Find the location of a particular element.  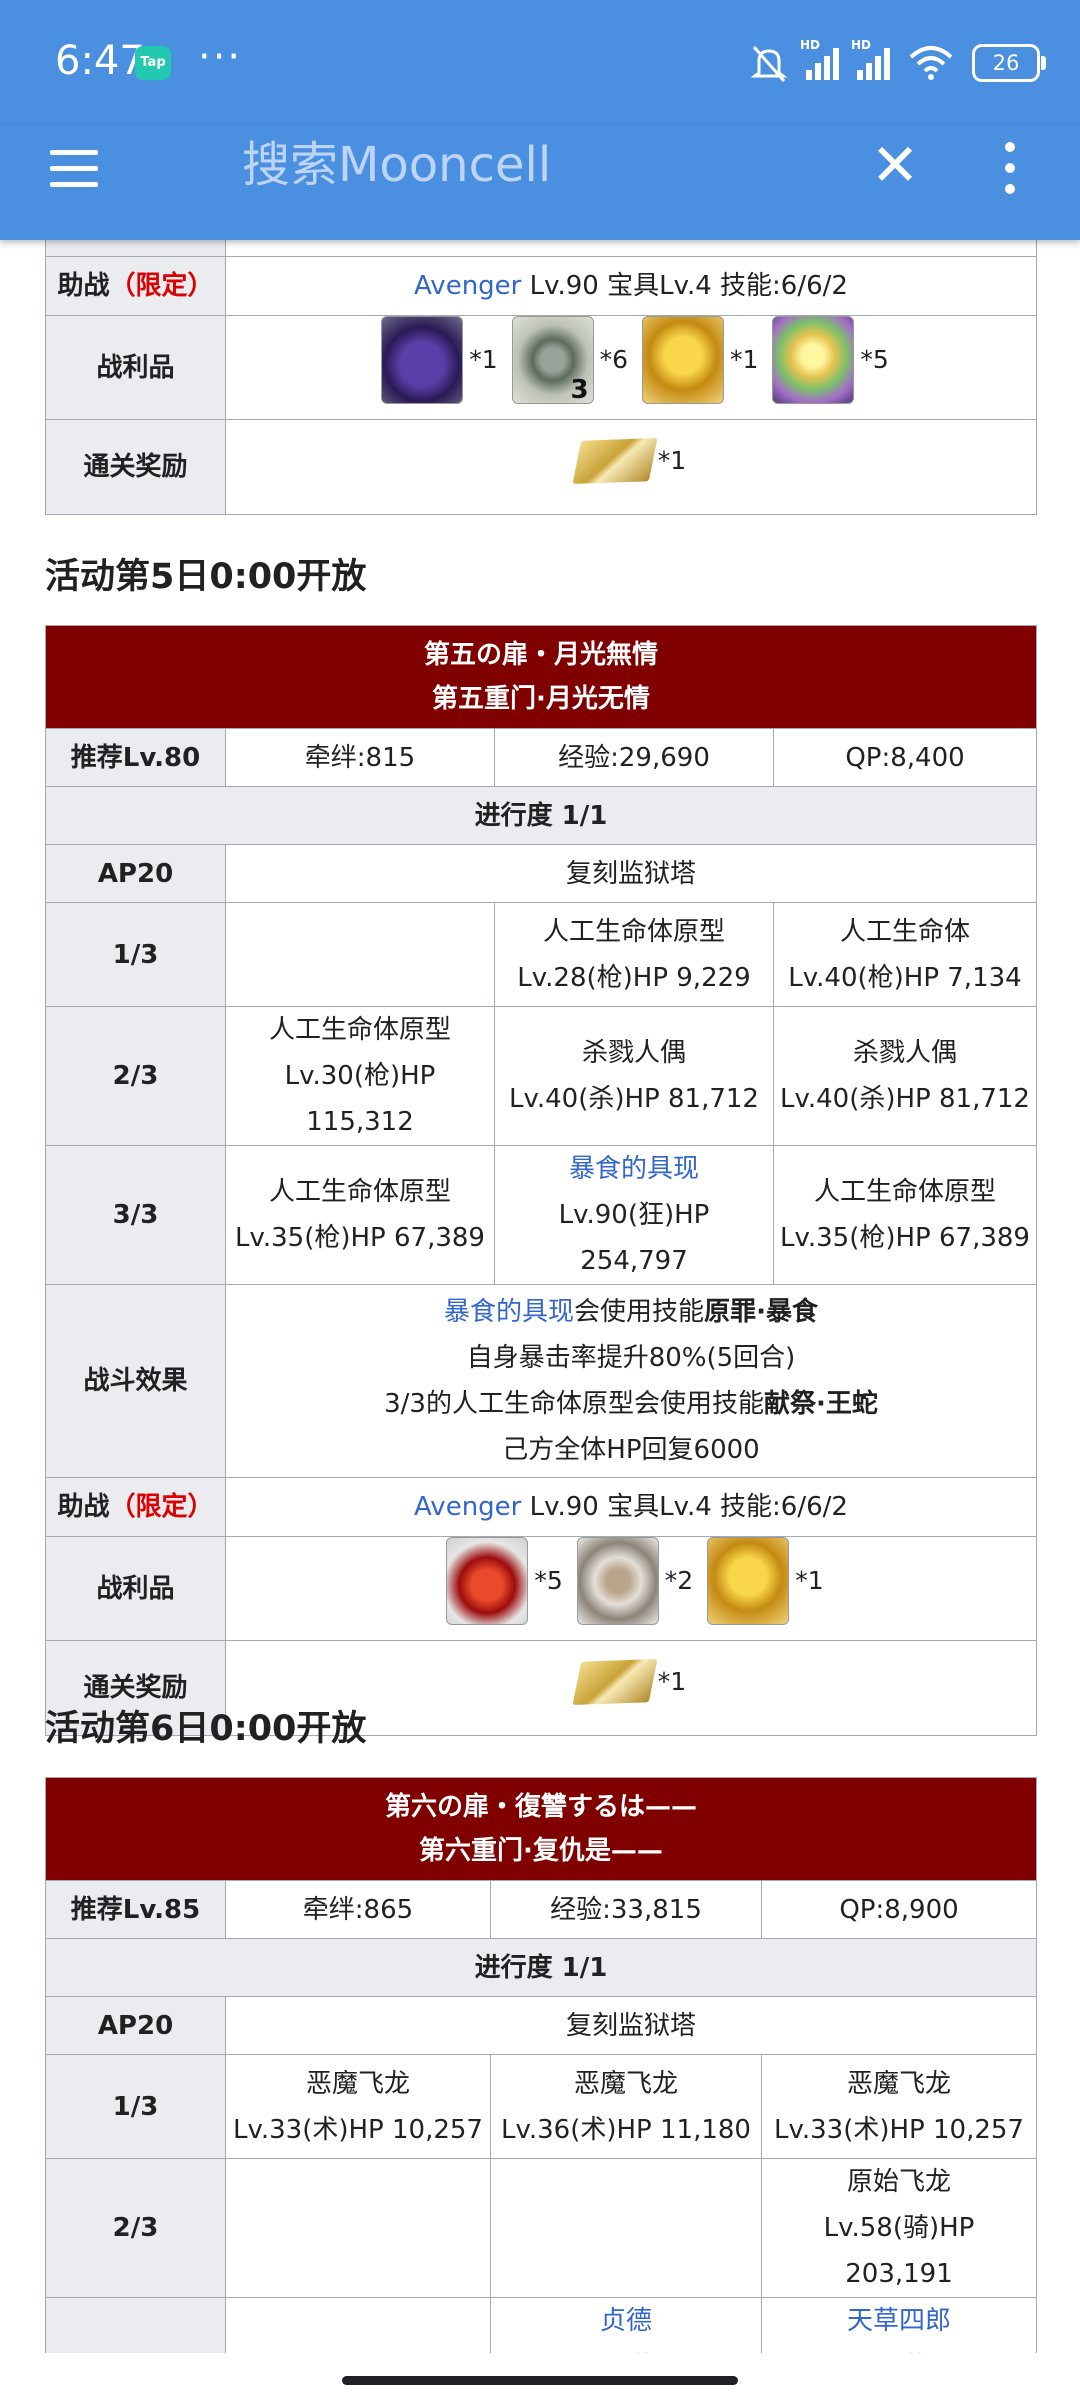

quest-title: 第五の扉・月光無情 第五重门·月光无情 is located at coordinates (541, 677).